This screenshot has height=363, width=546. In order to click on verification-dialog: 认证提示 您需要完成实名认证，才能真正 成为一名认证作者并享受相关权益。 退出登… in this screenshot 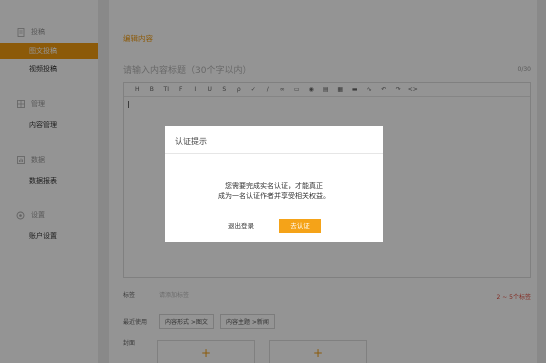, I will do `click(274, 184)`.